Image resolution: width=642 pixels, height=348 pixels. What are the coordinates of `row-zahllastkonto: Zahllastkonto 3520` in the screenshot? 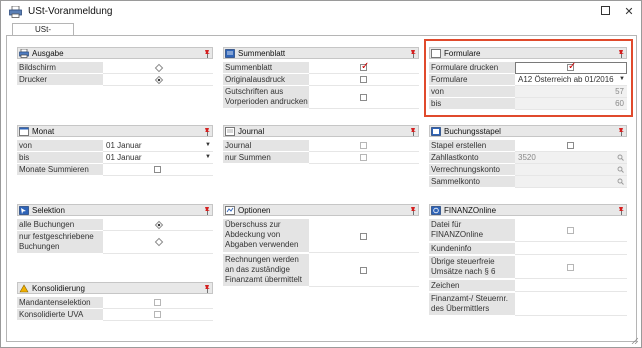 It's located at (528, 158).